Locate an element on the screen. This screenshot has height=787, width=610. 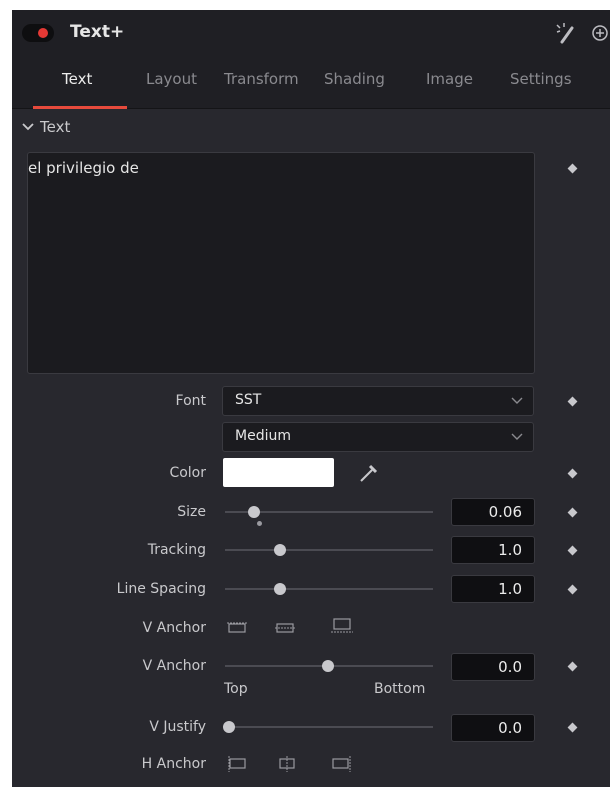
tracking-slider-handle is located at coordinates (280, 550).